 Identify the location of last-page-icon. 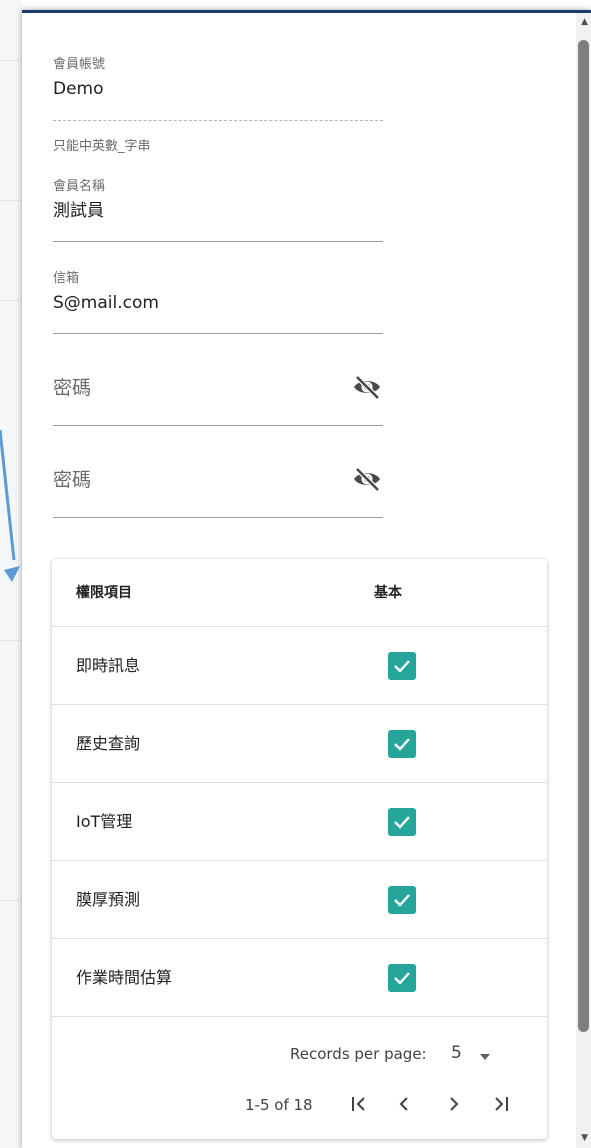
(501, 1104).